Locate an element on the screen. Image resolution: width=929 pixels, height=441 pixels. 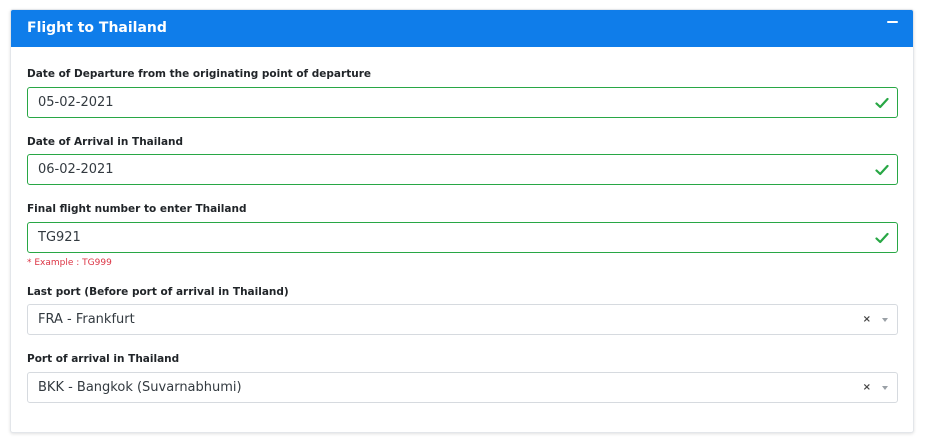
arrival-port-selected: BKK - Bangkok (Suvarnabhumi) is located at coordinates (140, 387).